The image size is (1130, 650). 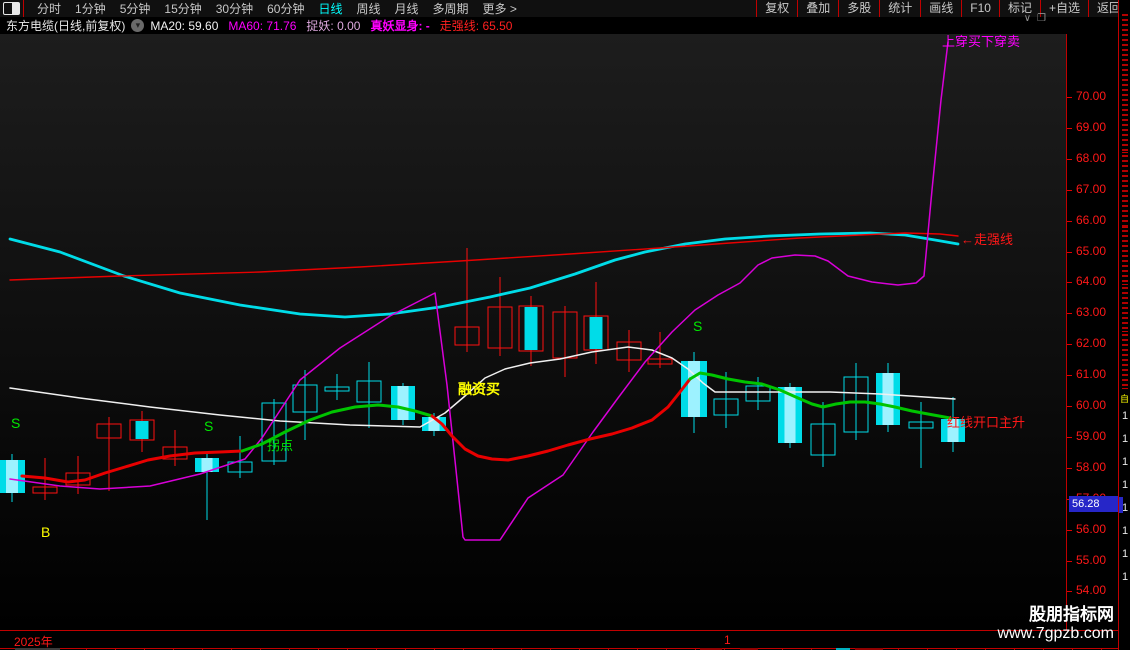 What do you see at coordinates (135, 9) in the screenshot?
I see `toolbar-item-5分钟: 5分钟` at bounding box center [135, 9].